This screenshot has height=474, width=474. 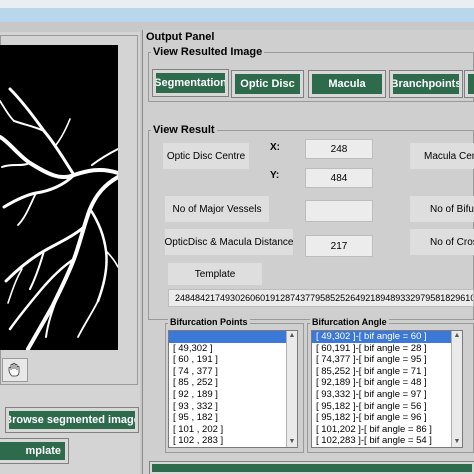 What do you see at coordinates (387, 441) in the screenshot?
I see `list-item: [ 102,283 ]-[ bif angle = 54 ]` at bounding box center [387, 441].